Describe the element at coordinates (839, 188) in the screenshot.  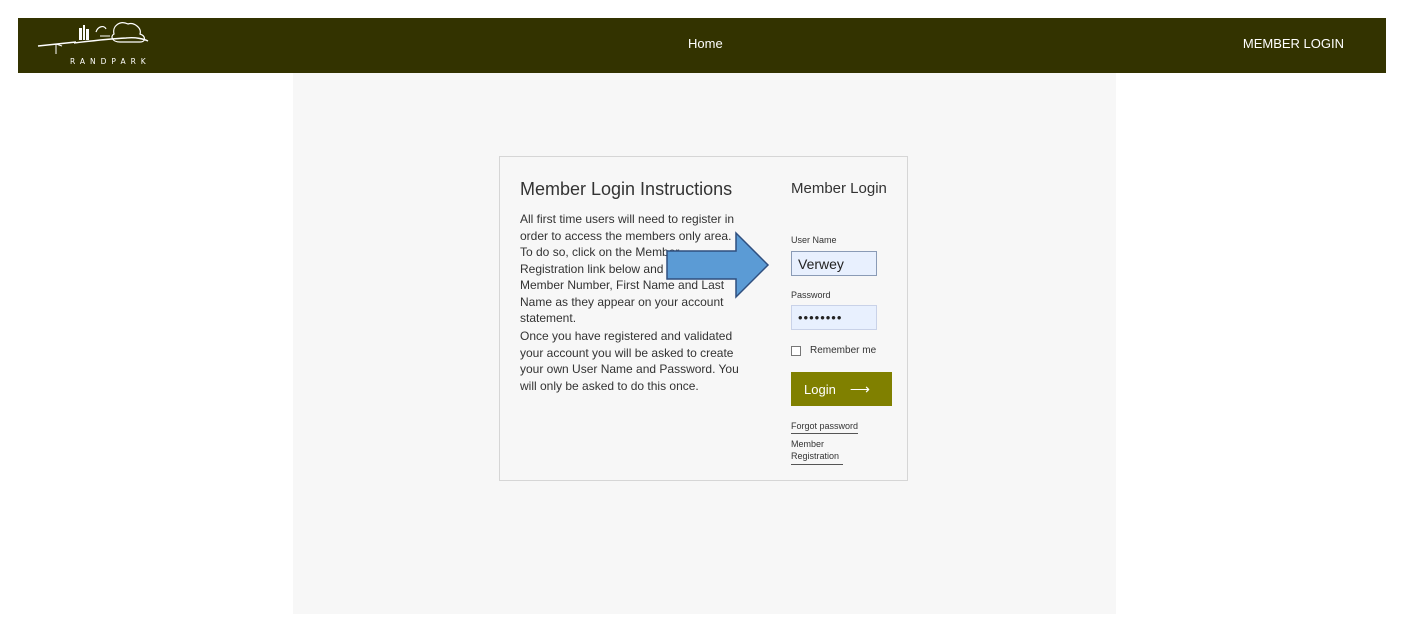
I see `member-login-title: Member Login` at that location.